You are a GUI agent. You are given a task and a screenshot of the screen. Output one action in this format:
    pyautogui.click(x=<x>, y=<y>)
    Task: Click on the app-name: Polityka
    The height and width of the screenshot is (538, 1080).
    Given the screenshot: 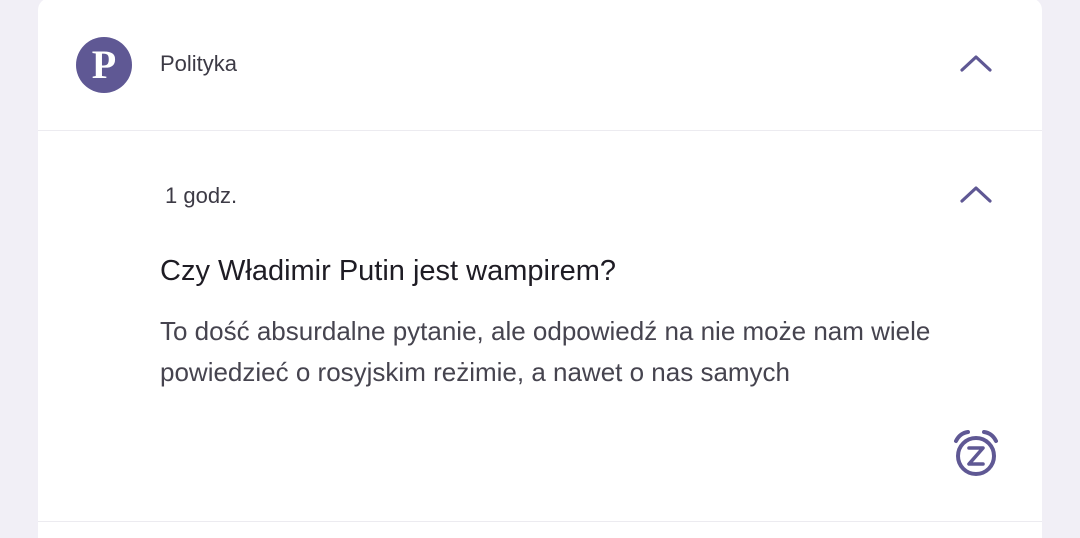 What is the action you would take?
    pyautogui.click(x=199, y=63)
    